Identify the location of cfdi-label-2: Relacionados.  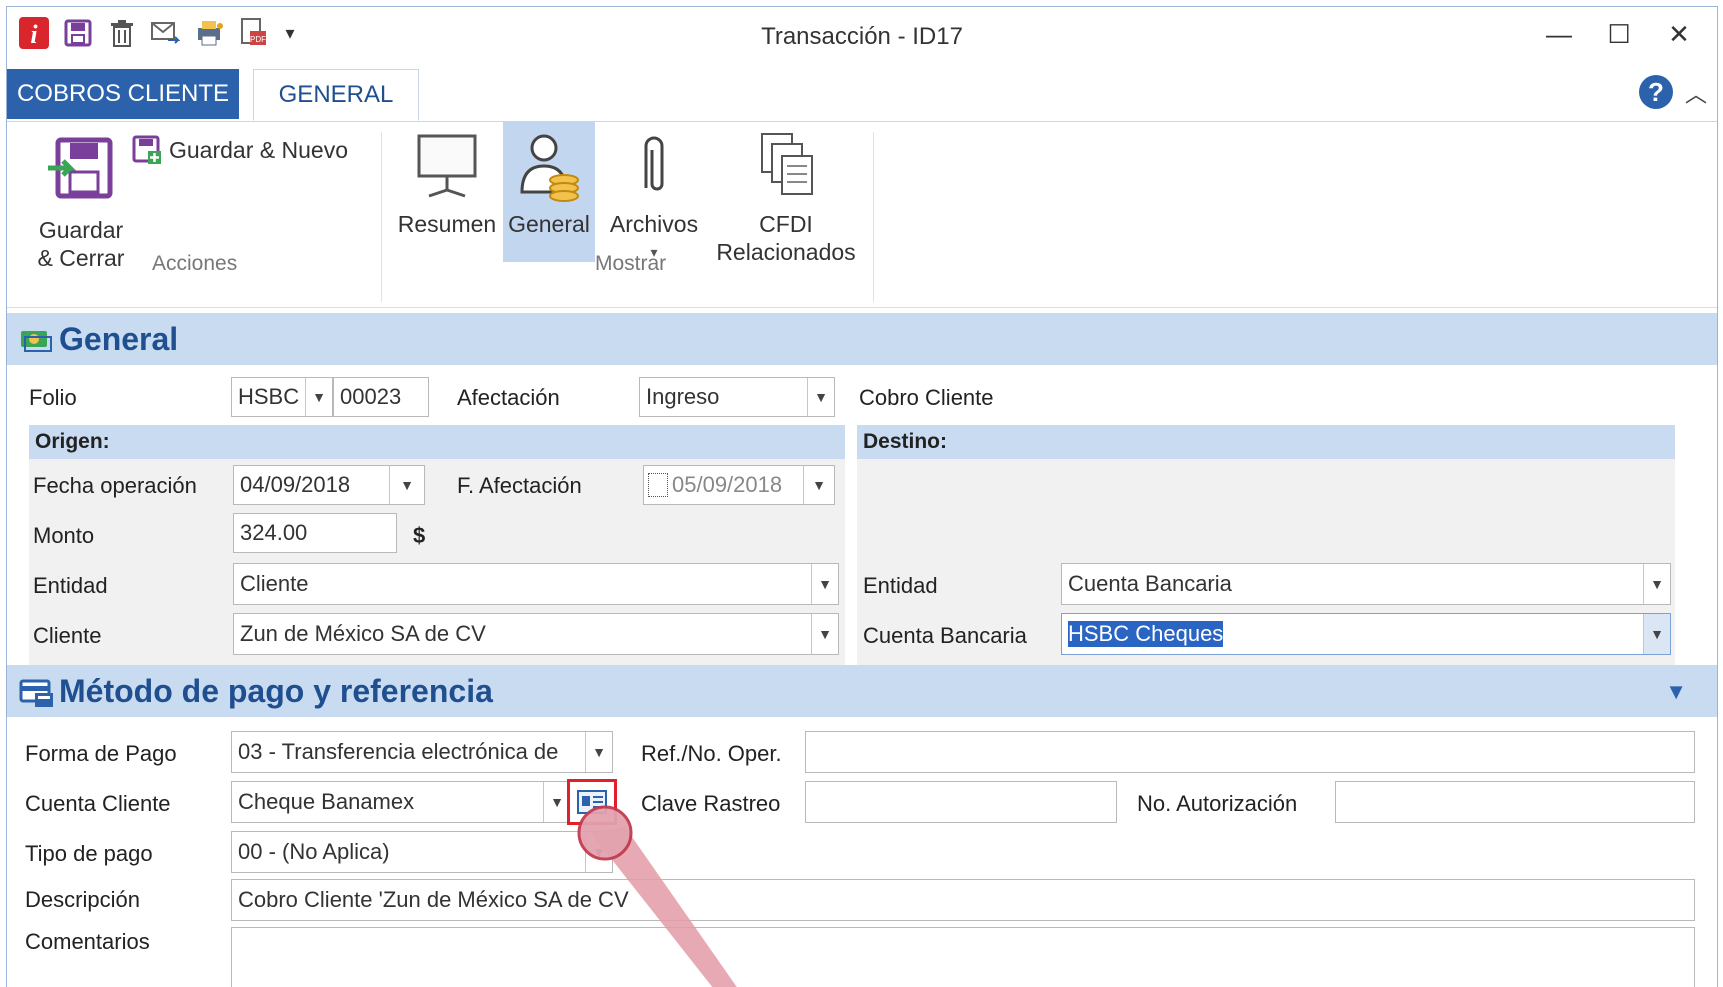
(786, 252).